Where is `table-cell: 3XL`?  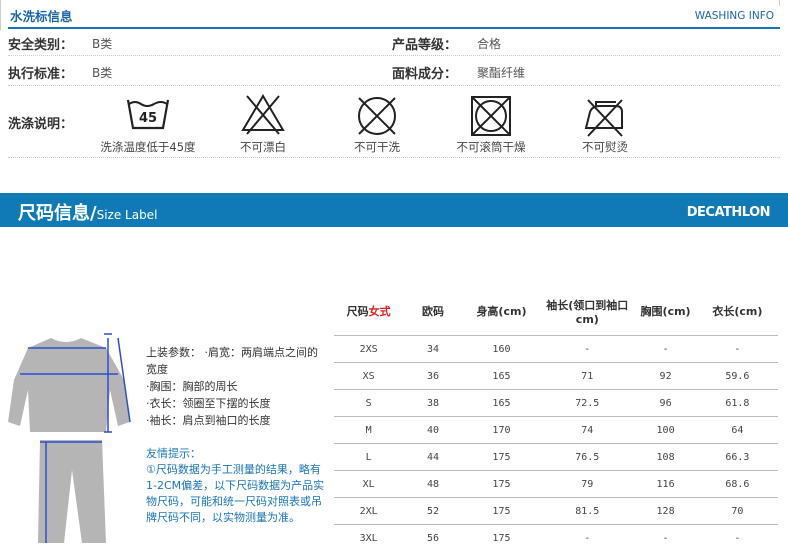 table-cell: 3XL is located at coordinates (368, 538).